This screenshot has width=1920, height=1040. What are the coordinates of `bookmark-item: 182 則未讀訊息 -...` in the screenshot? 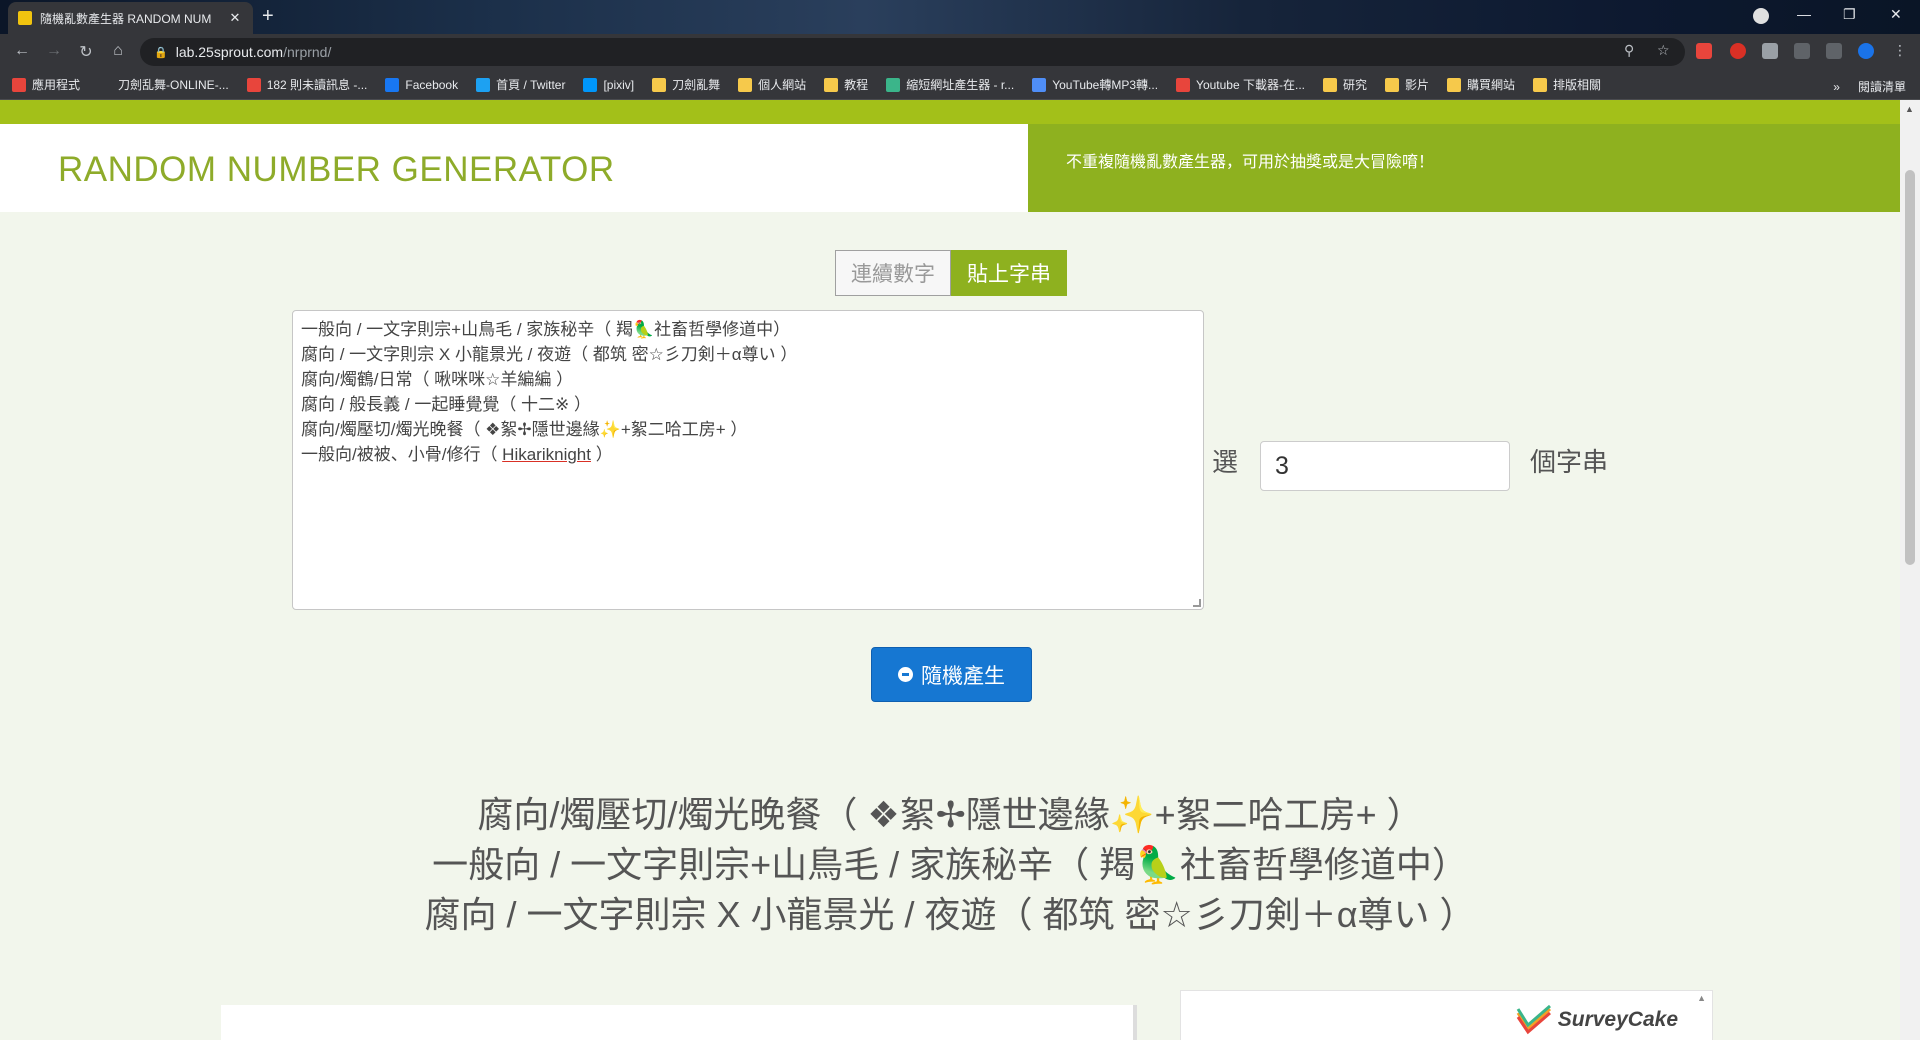 It's located at (307, 84).